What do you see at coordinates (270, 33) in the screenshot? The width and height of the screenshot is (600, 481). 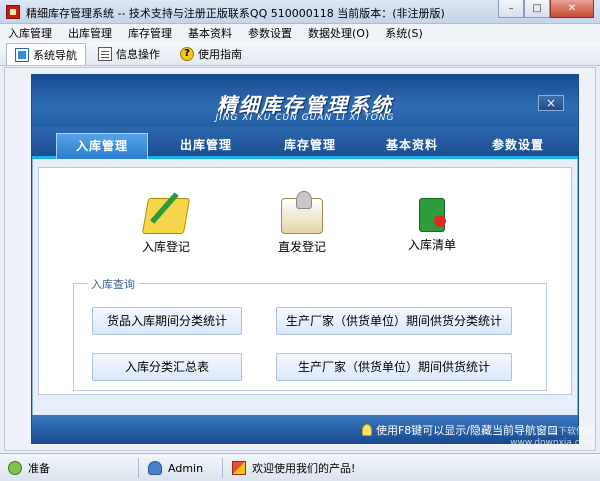 I see `menu-settings: 参数设置` at bounding box center [270, 33].